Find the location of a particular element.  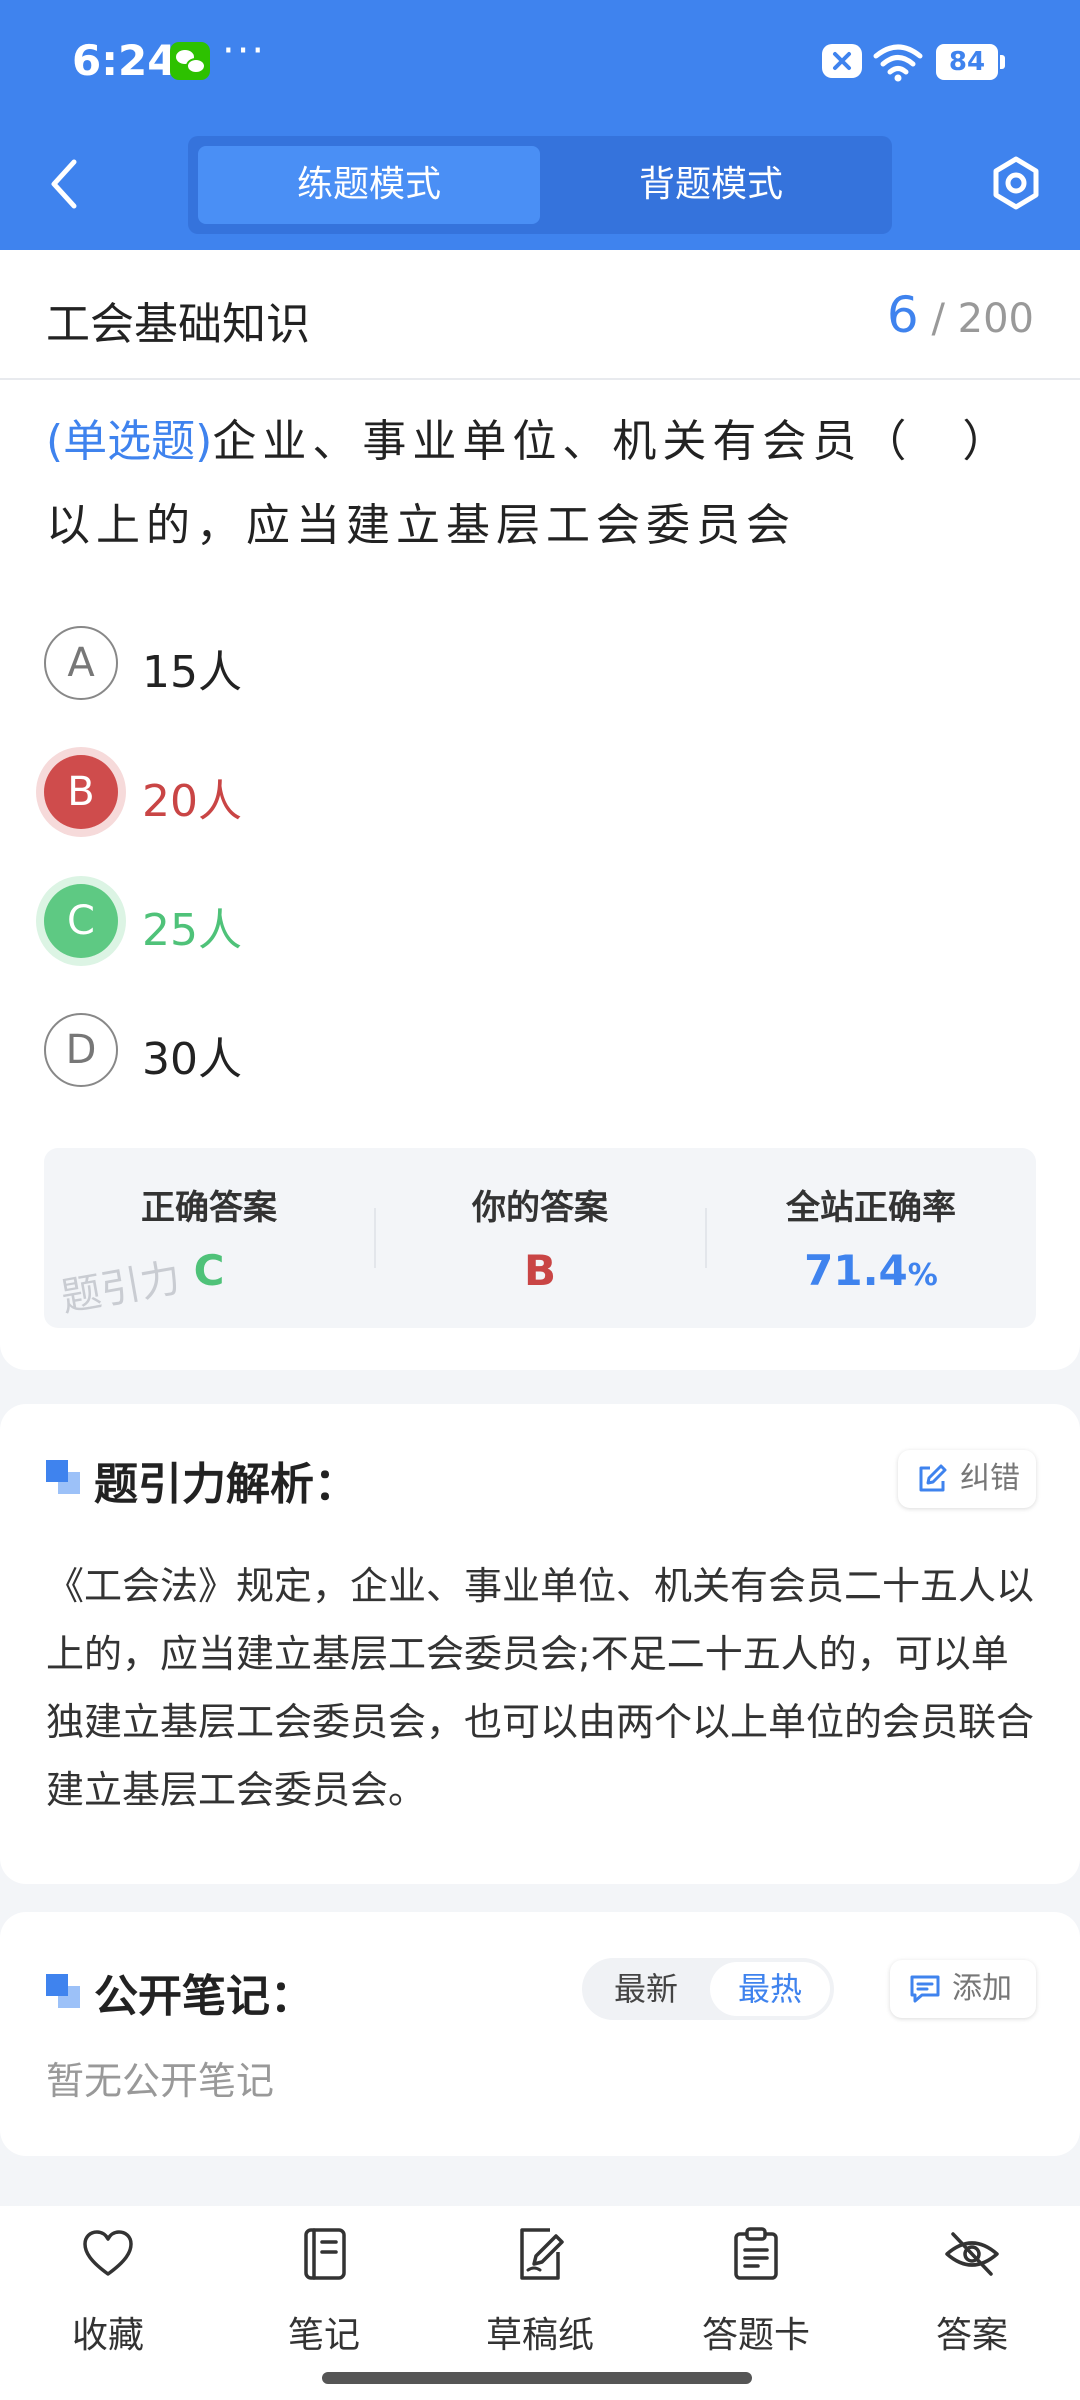

option-text: 25人 is located at coordinates (192, 930).